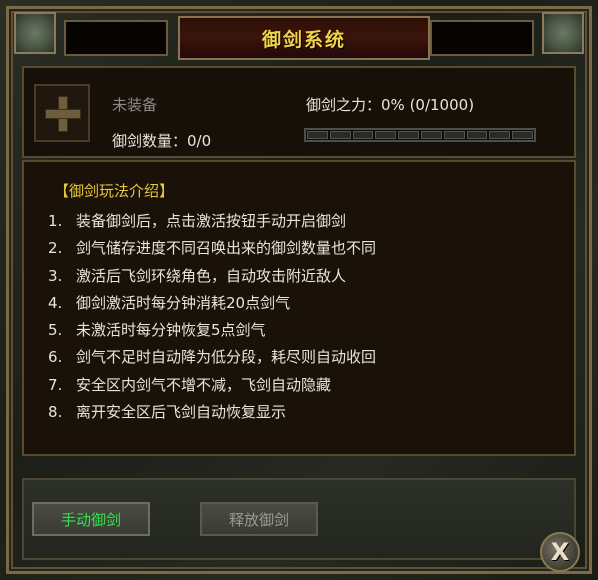 The image size is (598, 580). I want to click on plus-icon, so click(63, 114).